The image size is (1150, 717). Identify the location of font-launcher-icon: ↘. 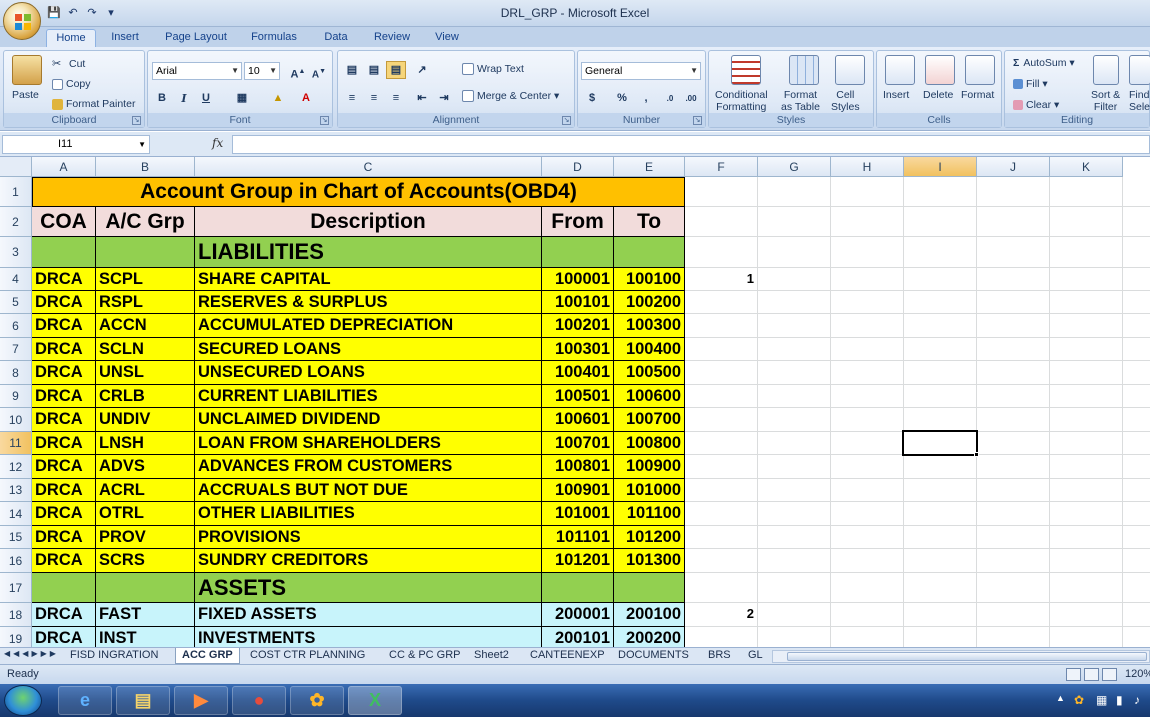
(324, 120).